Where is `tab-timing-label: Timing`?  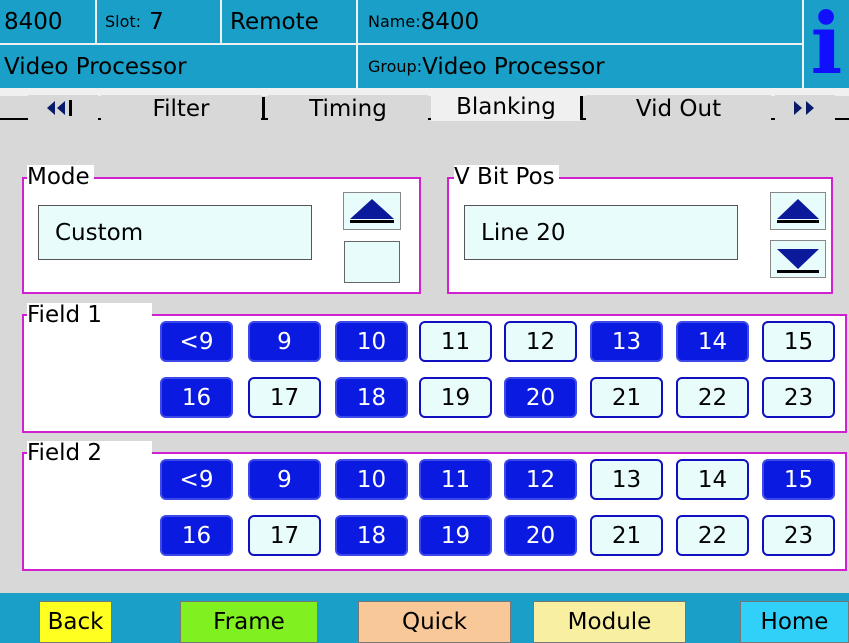
tab-timing-label: Timing is located at coordinates (348, 109).